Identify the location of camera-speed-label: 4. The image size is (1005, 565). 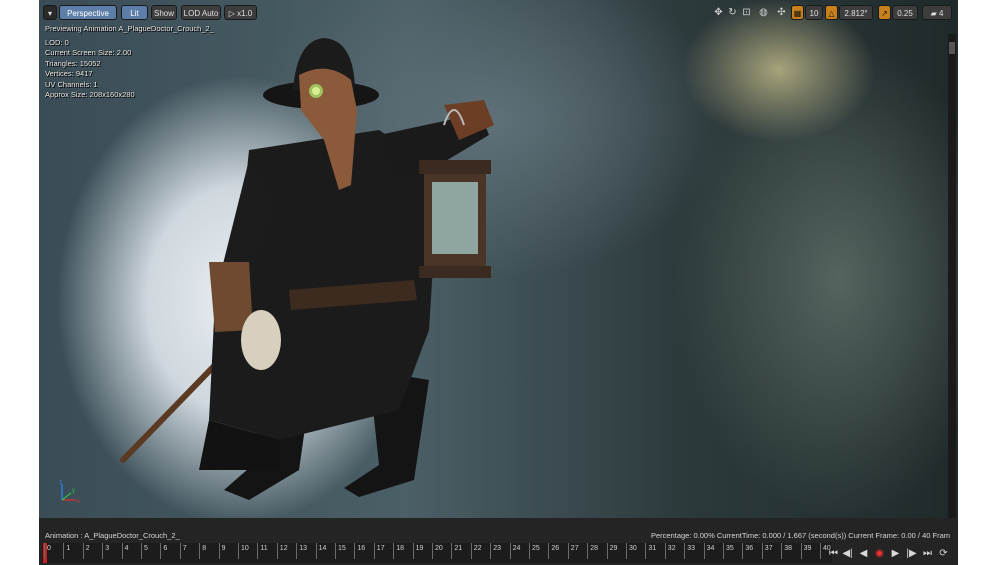
(941, 13).